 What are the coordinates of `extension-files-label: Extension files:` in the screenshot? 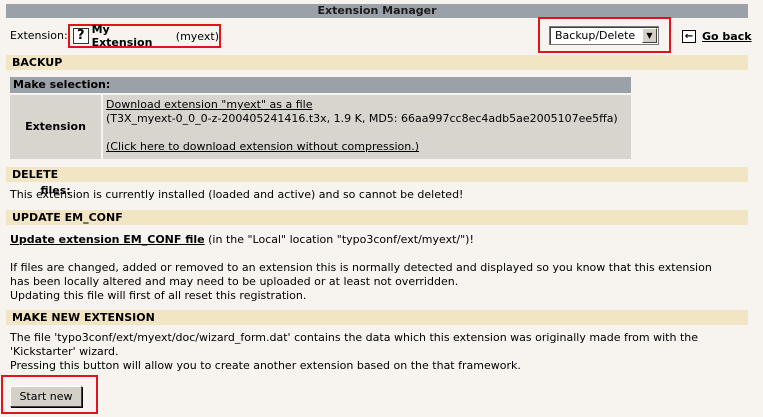 It's located at (55, 146).